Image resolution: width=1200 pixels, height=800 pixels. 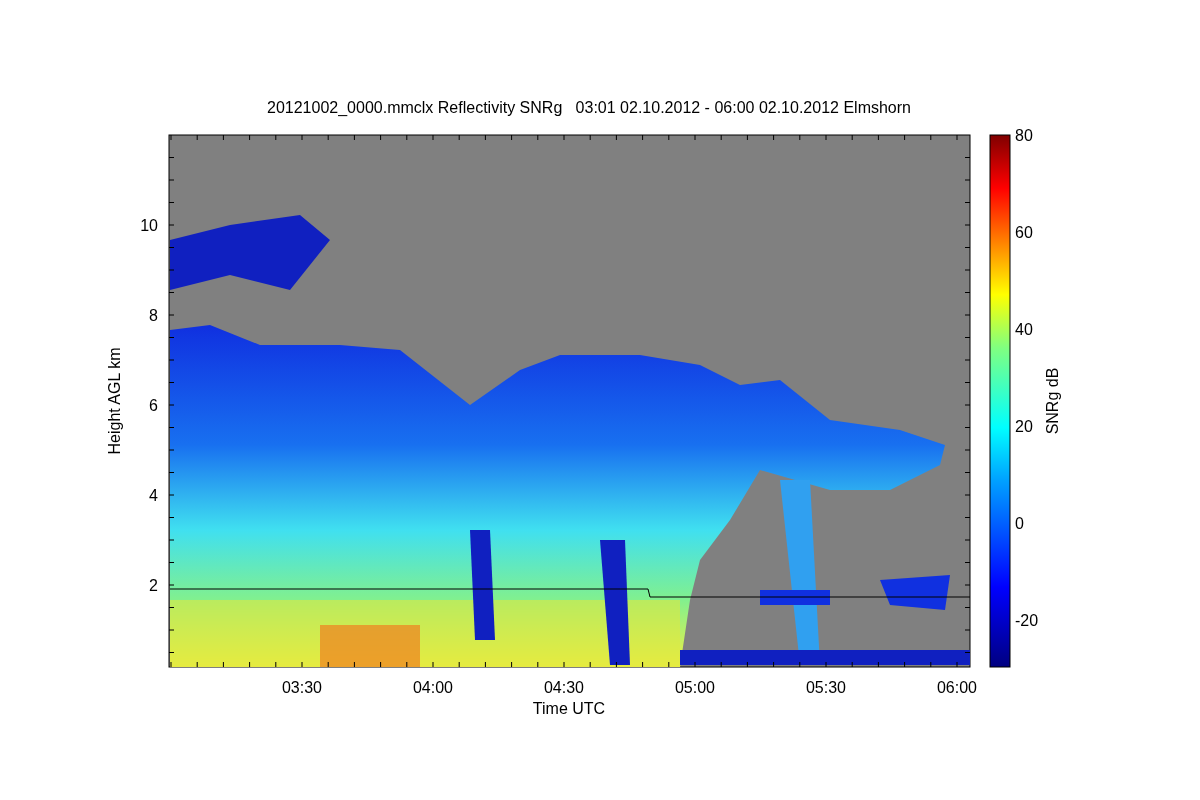 What do you see at coordinates (915, 592) in the screenshot?
I see `echo-patch` at bounding box center [915, 592].